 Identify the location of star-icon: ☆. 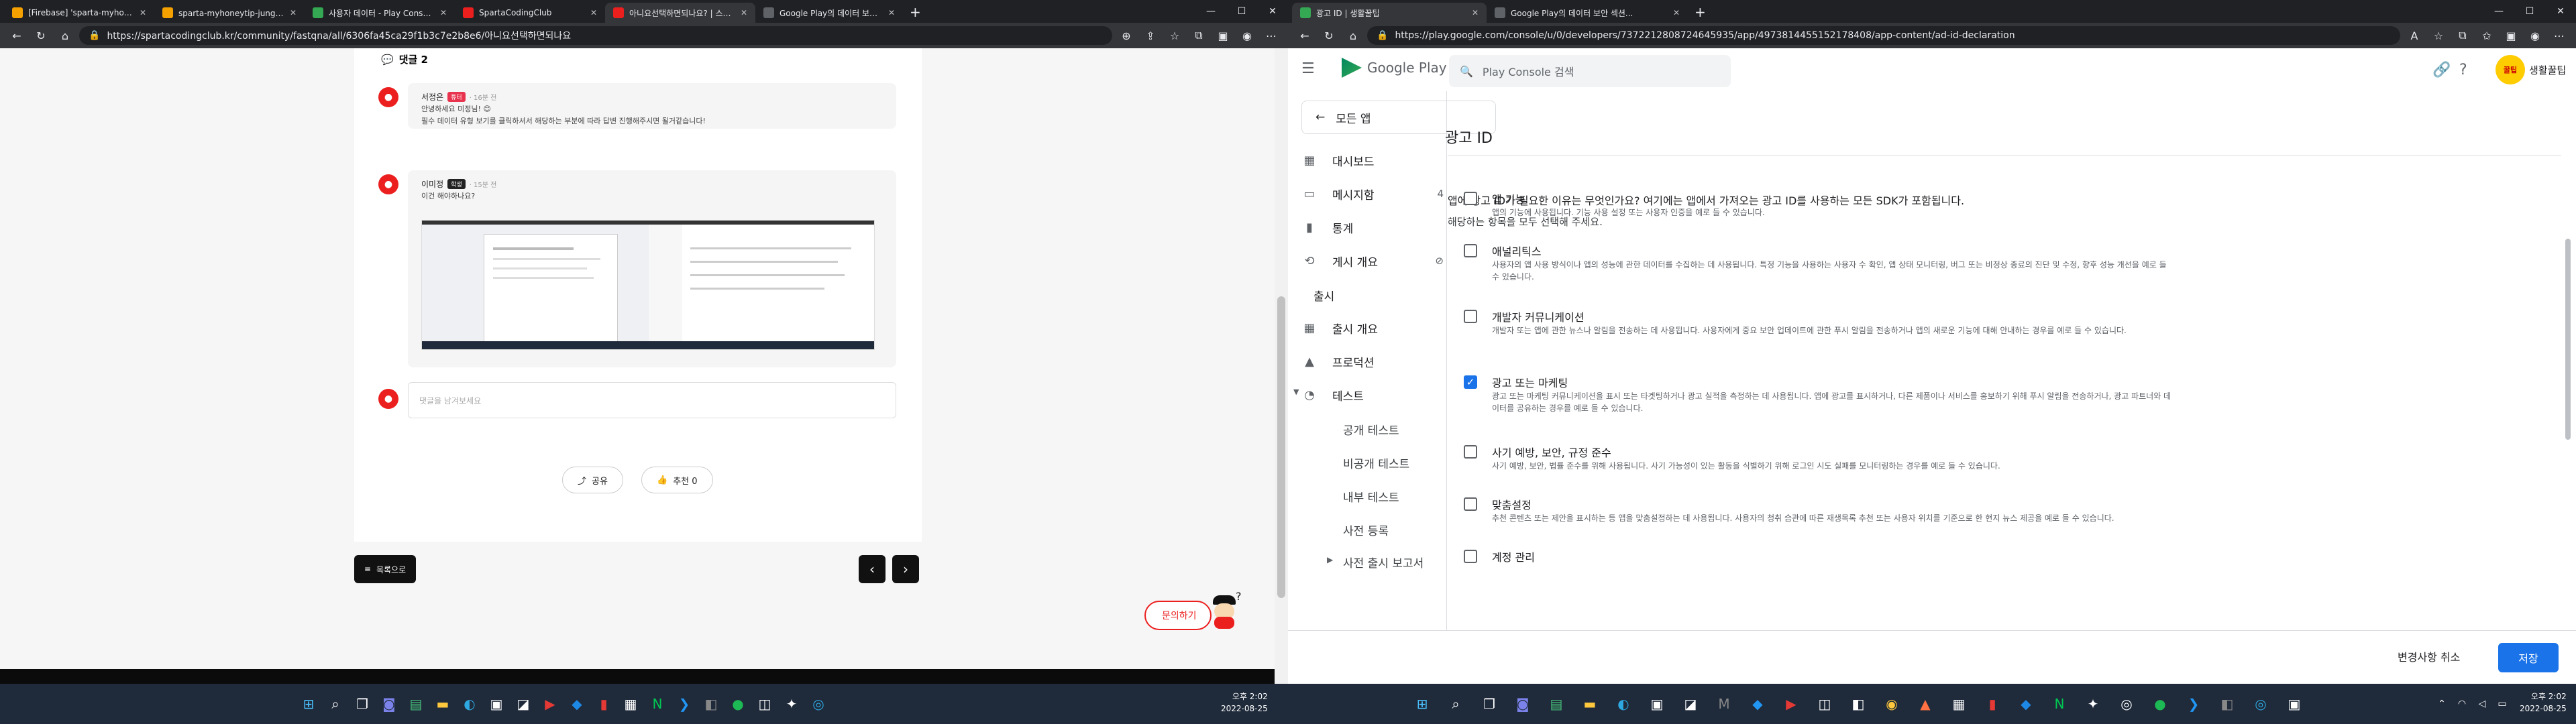
(2438, 35).